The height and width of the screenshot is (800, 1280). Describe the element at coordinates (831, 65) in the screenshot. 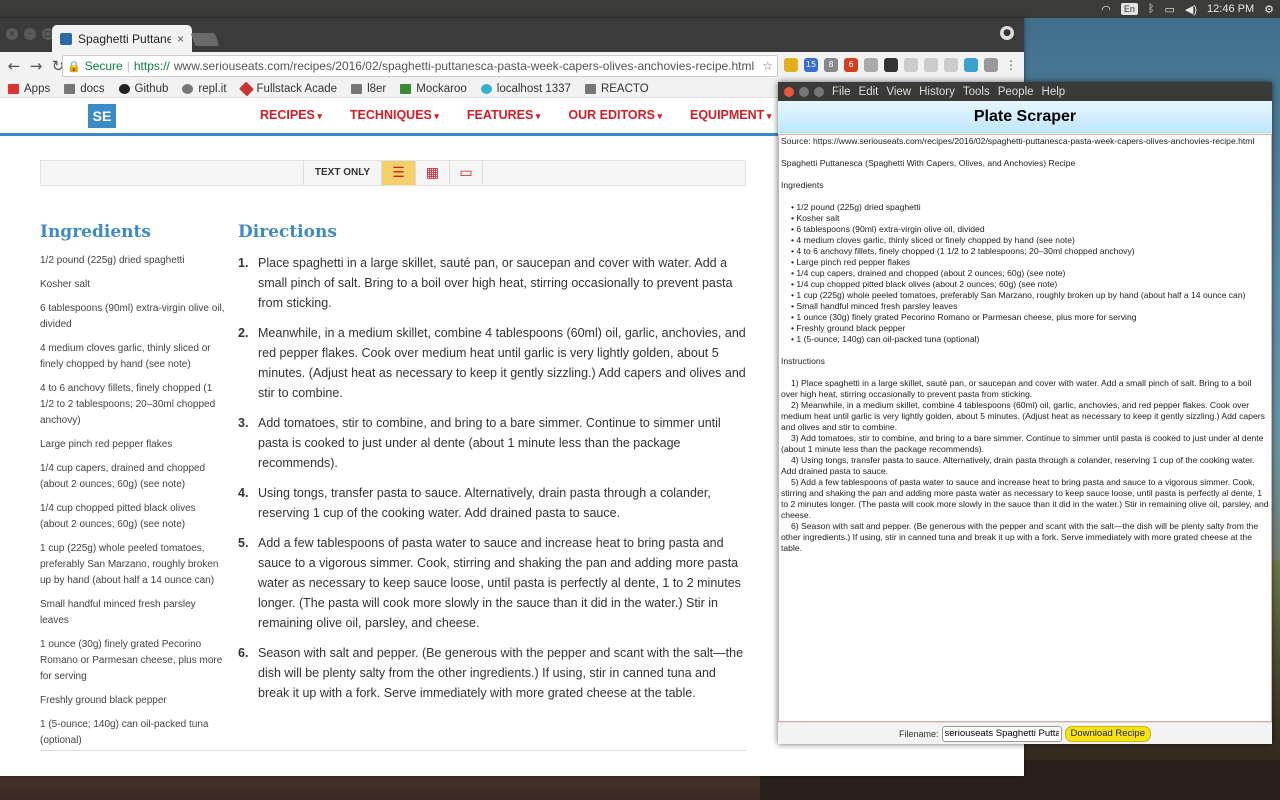

I see `extension-badge-icon: 8` at that location.